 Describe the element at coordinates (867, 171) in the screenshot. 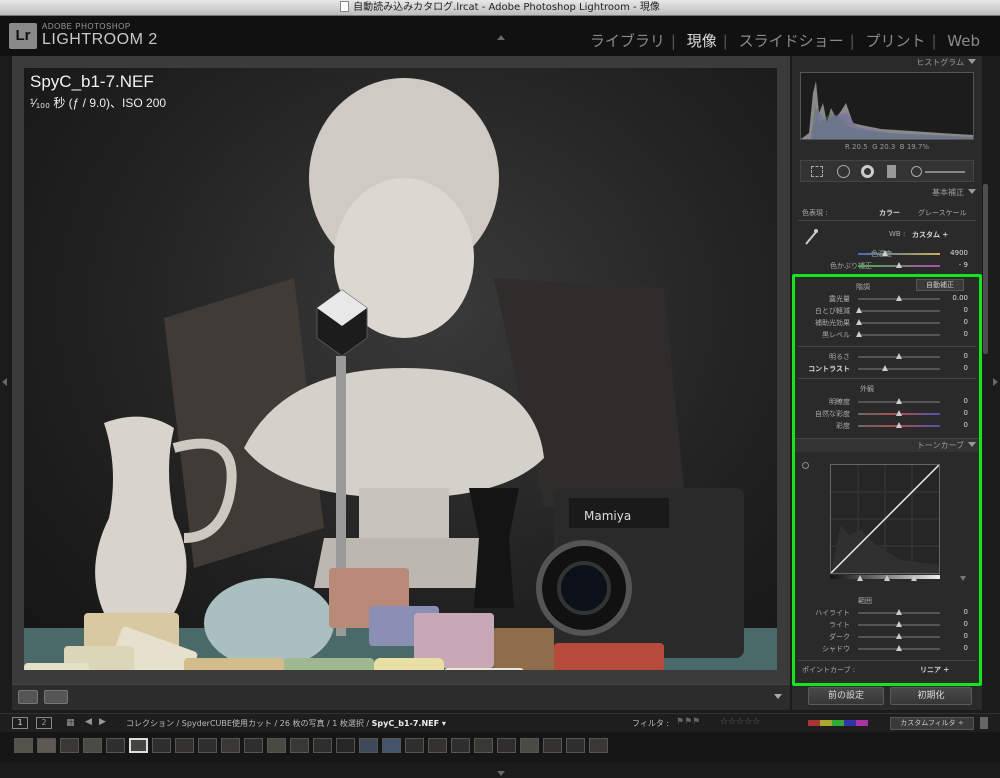

I see `red-eye-icon` at that location.